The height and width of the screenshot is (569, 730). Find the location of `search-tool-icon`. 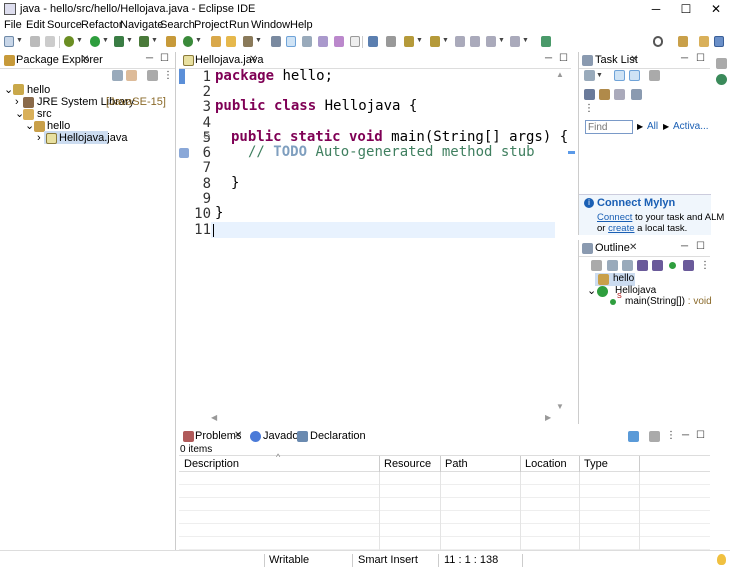

search-tool-icon is located at coordinates (248, 41).